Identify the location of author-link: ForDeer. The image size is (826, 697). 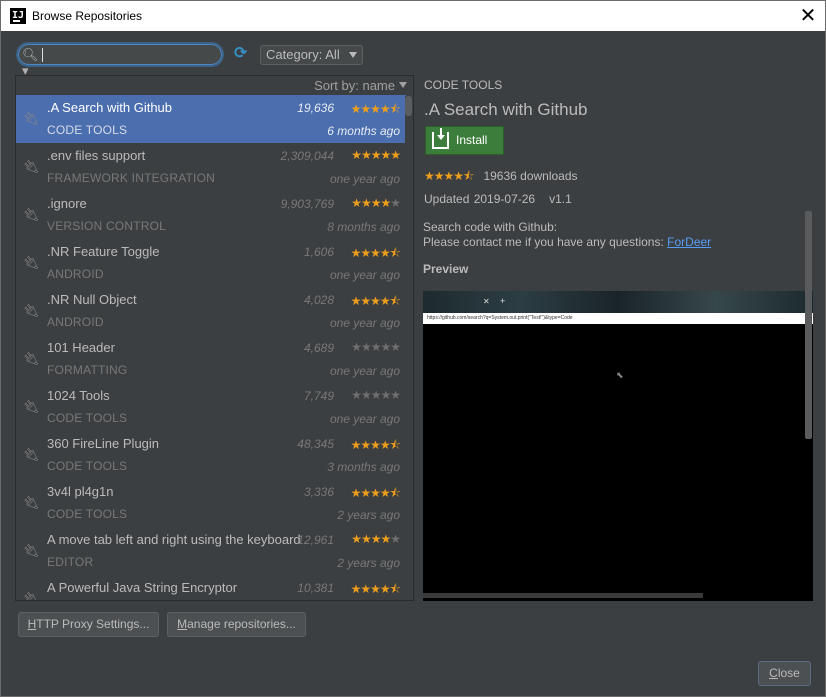
(689, 242).